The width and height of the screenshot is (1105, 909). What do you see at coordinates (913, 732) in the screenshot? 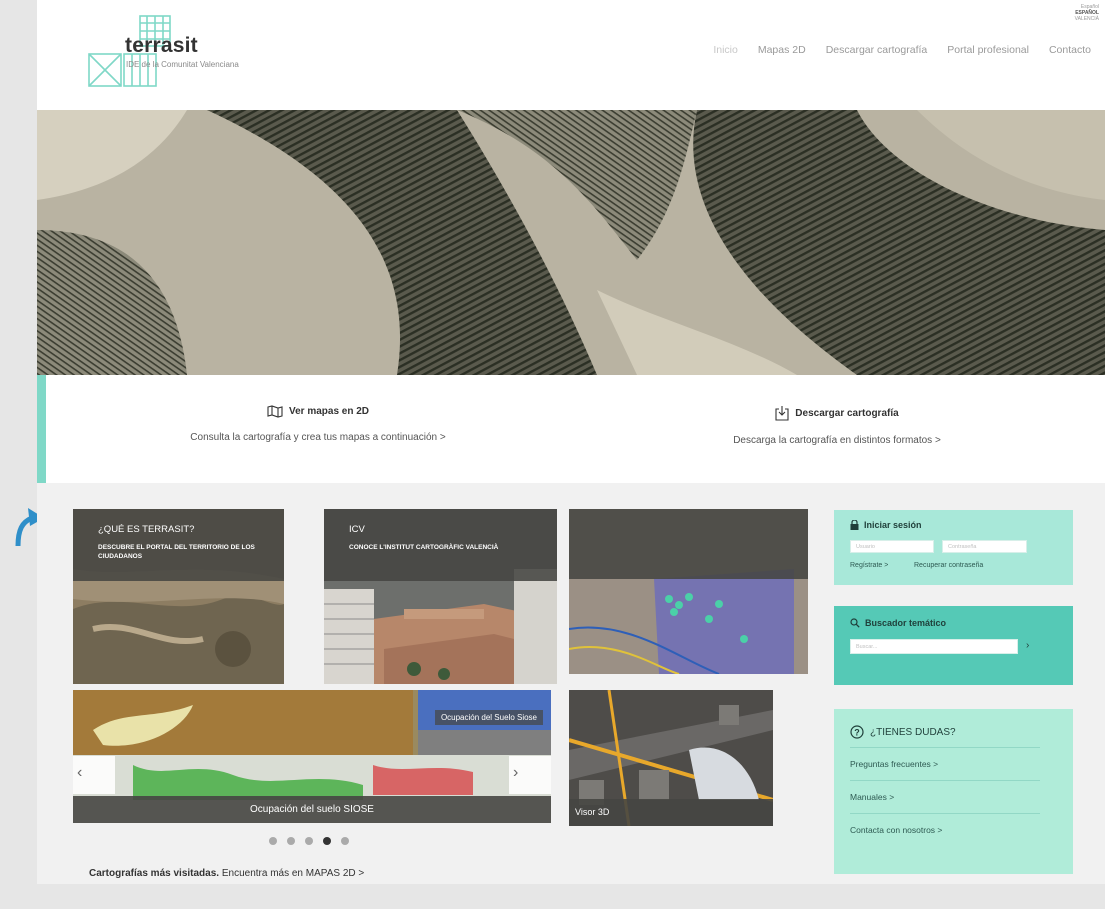
I see `help-title: ¿TIENES DUDAS?` at bounding box center [913, 732].